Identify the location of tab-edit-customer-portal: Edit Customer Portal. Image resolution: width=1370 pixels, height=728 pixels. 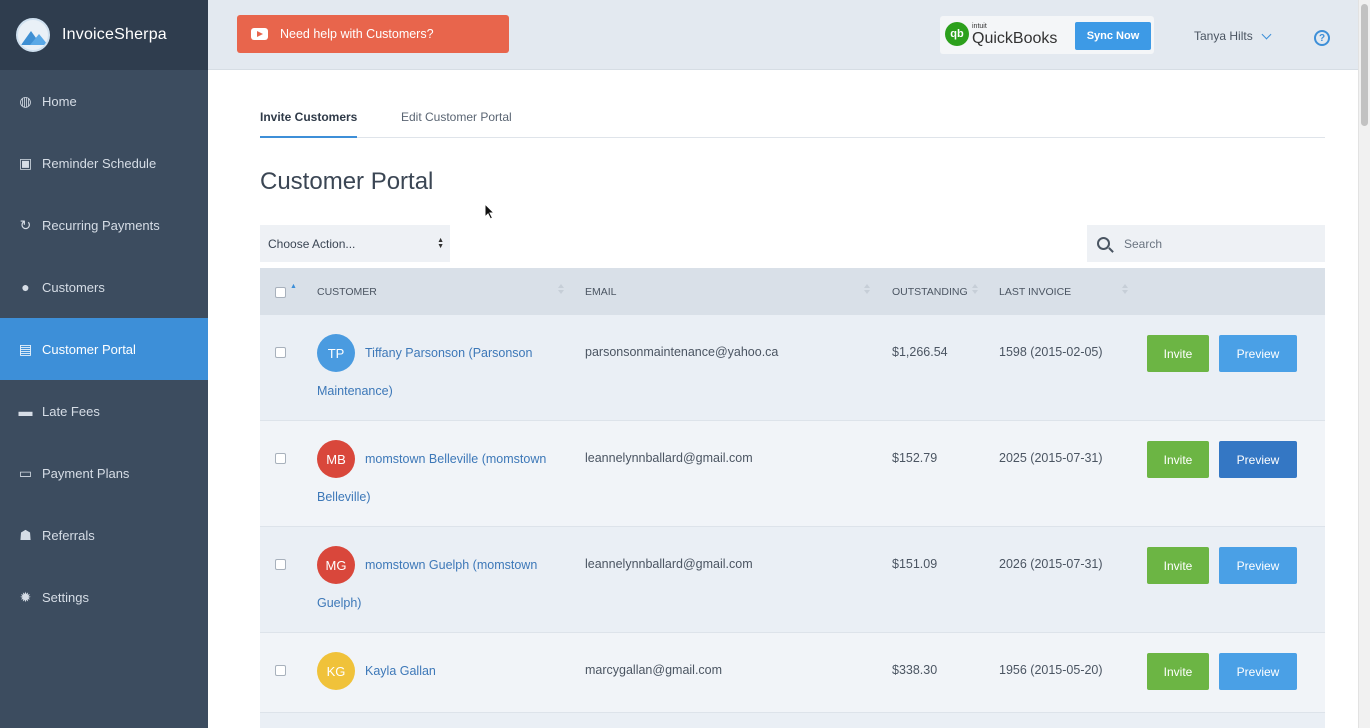
(456, 124).